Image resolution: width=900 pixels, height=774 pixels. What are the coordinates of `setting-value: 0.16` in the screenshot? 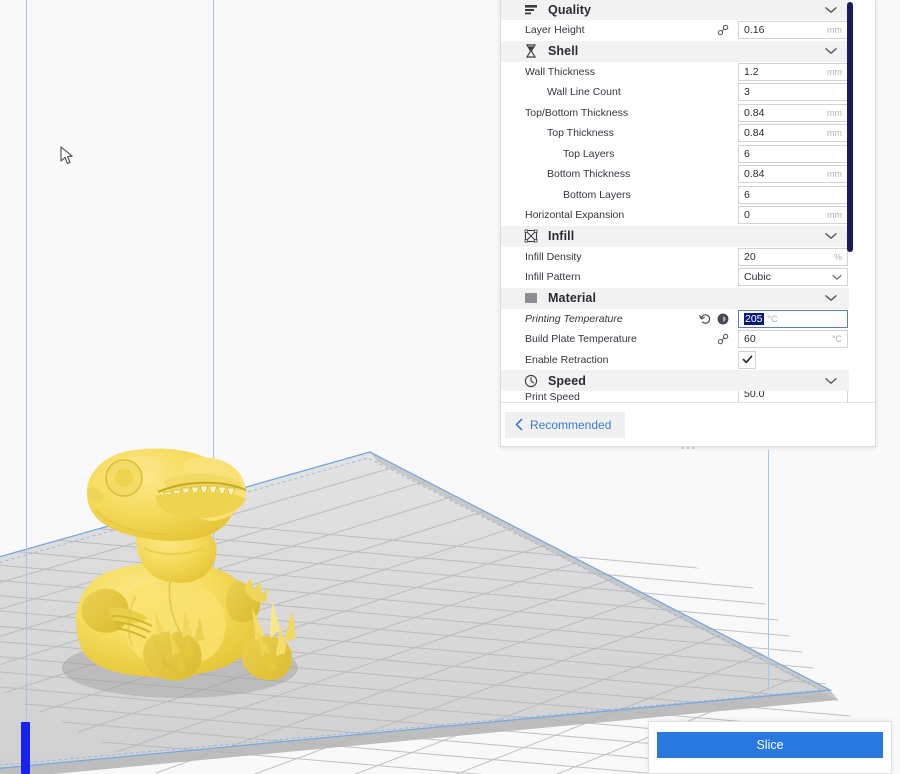 It's located at (754, 30).